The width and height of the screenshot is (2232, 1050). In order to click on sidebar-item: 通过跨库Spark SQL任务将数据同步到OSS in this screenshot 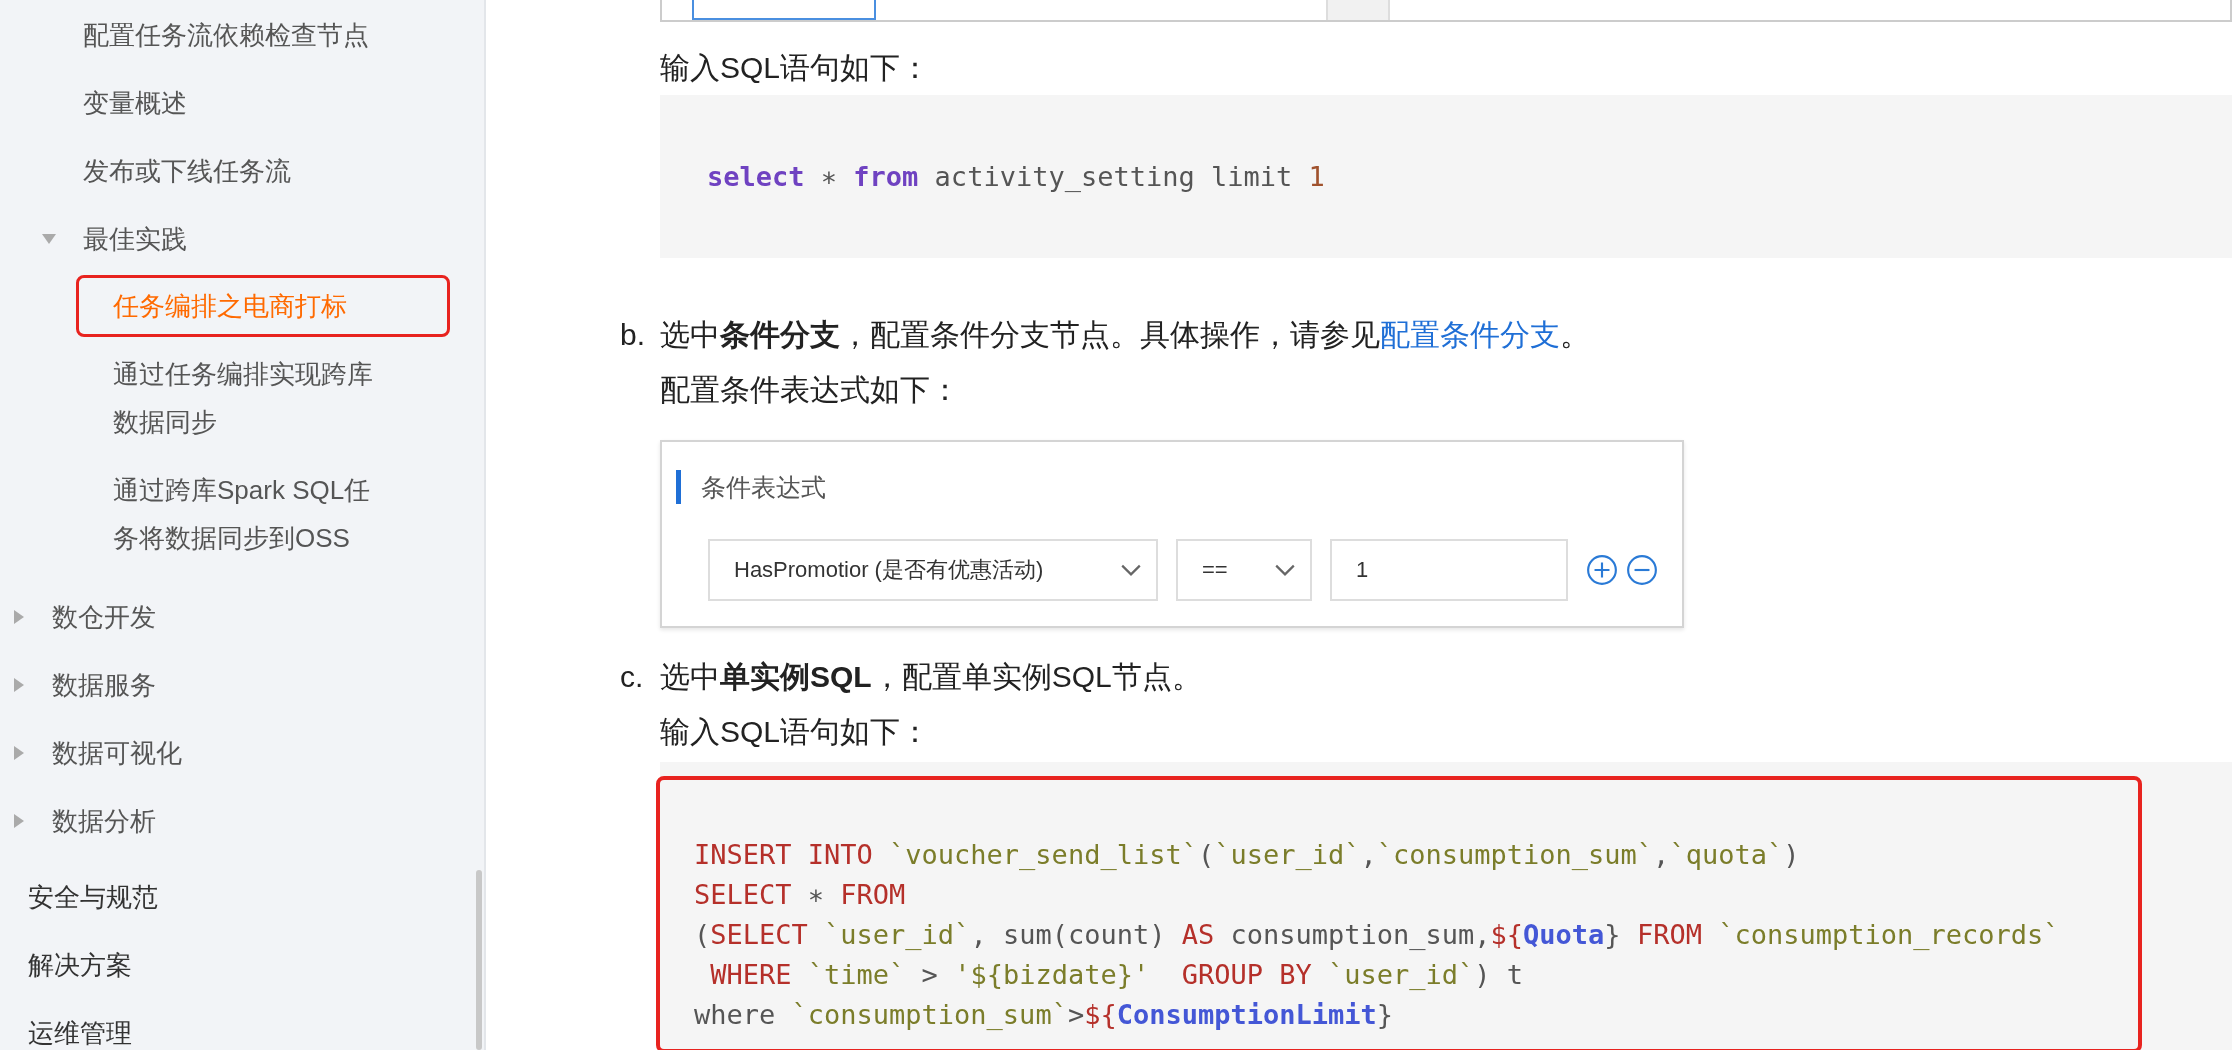, I will do `click(263, 514)`.